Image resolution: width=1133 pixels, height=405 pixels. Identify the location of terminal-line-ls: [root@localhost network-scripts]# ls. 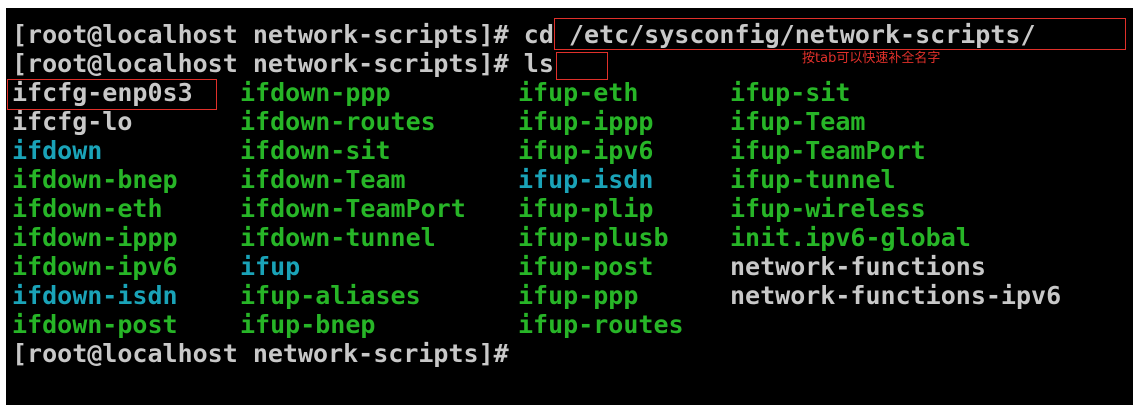
(283, 63).